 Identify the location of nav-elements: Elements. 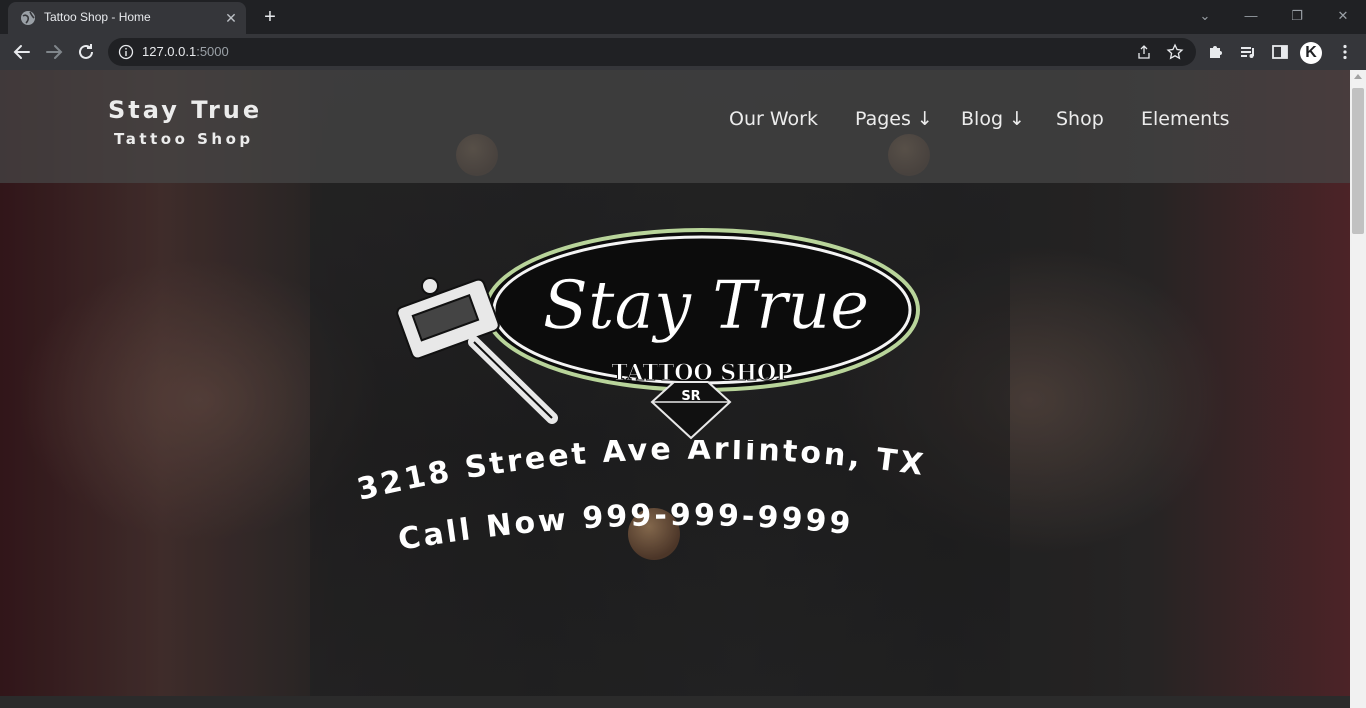
(1185, 119).